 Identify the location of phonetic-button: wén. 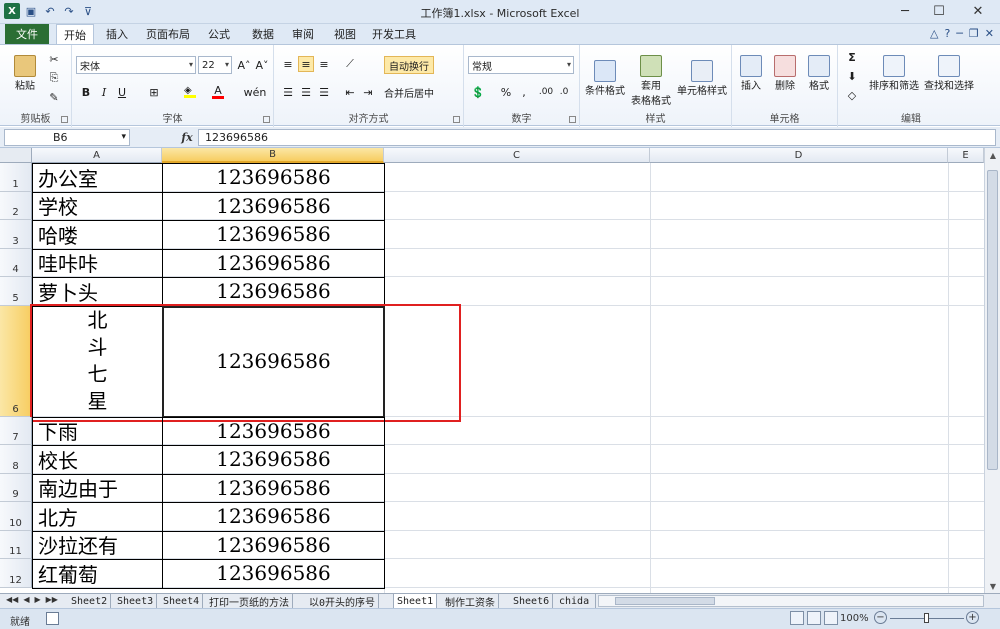
(255, 92).